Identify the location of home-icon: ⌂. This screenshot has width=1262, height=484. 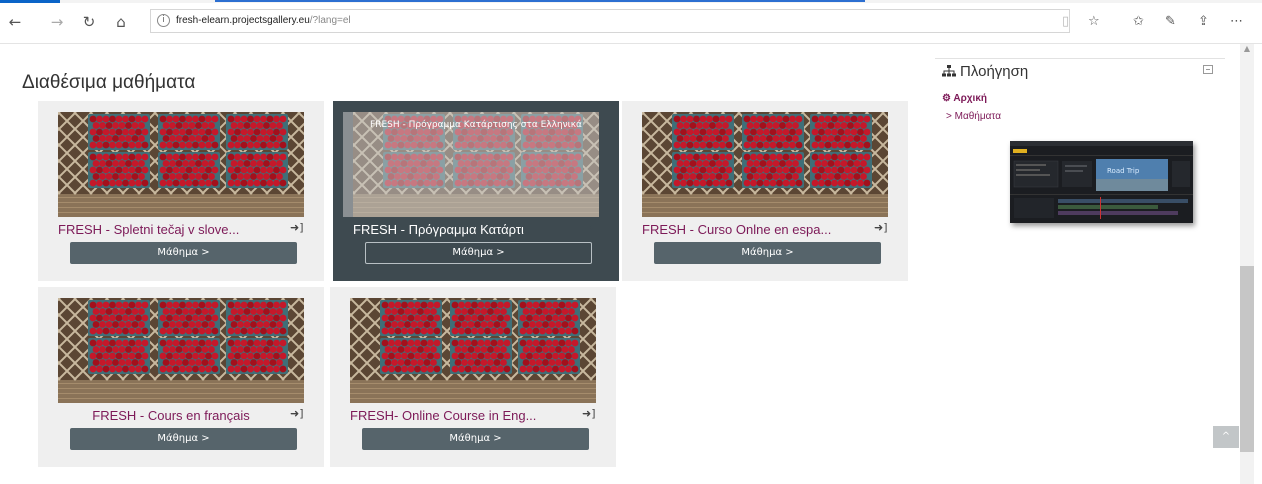
(121, 22).